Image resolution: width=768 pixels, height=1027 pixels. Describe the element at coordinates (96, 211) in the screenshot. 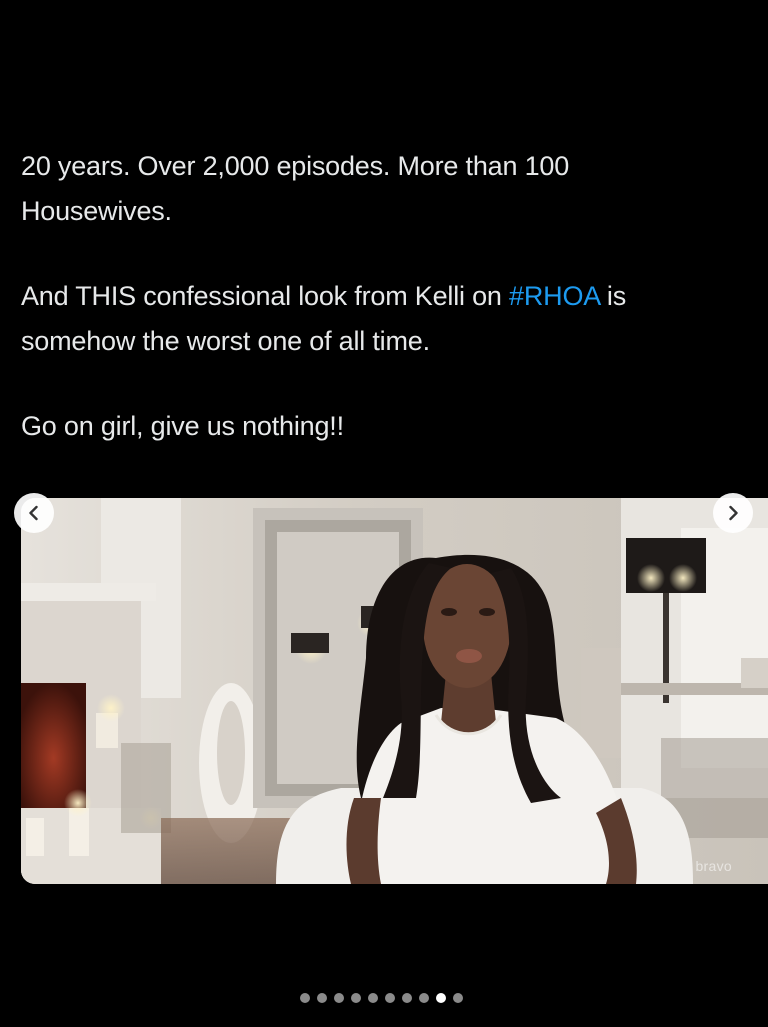

I see `post-paragraph-1-line-2: Housewives.` at that location.